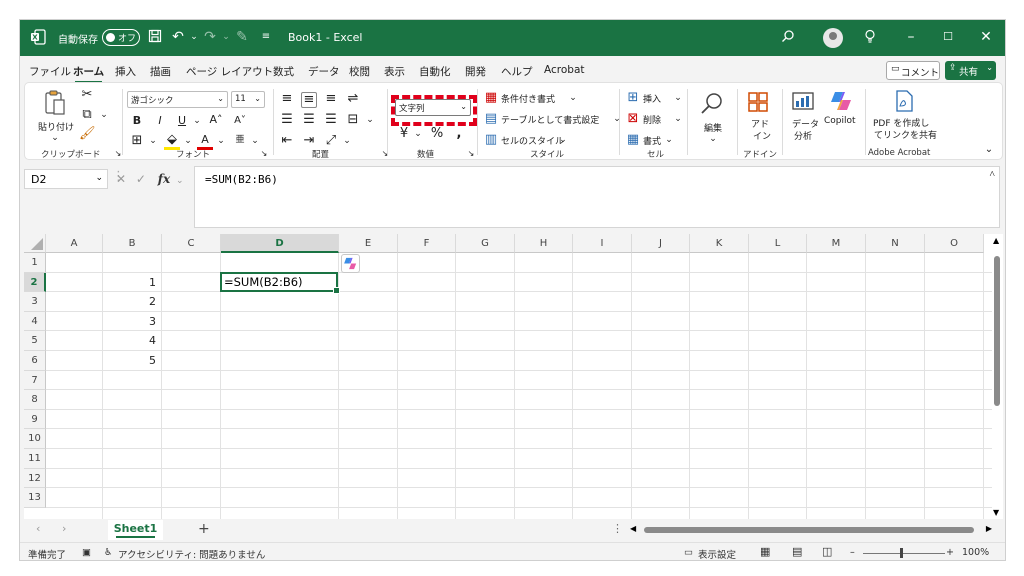 This screenshot has width=1024, height=576. I want to click on table-dropdown-icon: ⌄, so click(617, 119).